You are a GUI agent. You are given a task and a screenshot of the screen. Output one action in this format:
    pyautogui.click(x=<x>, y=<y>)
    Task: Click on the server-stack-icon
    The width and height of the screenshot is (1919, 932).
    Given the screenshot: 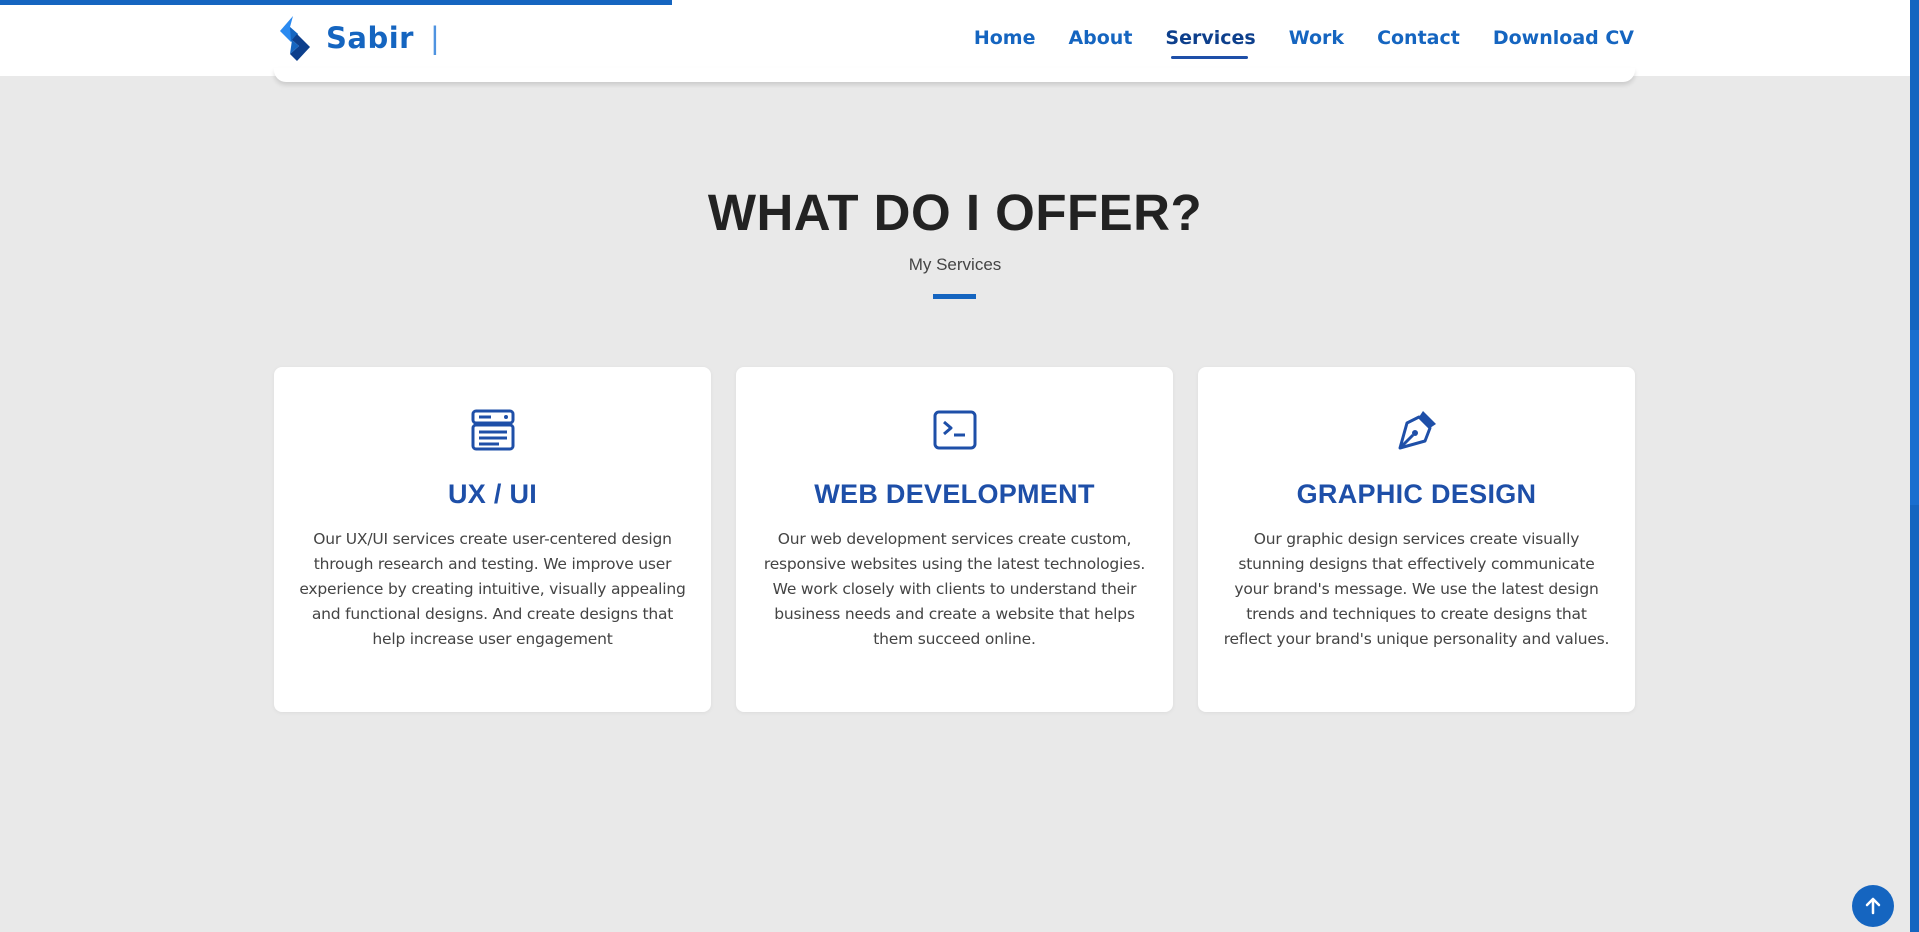 What is the action you would take?
    pyautogui.click(x=492, y=430)
    